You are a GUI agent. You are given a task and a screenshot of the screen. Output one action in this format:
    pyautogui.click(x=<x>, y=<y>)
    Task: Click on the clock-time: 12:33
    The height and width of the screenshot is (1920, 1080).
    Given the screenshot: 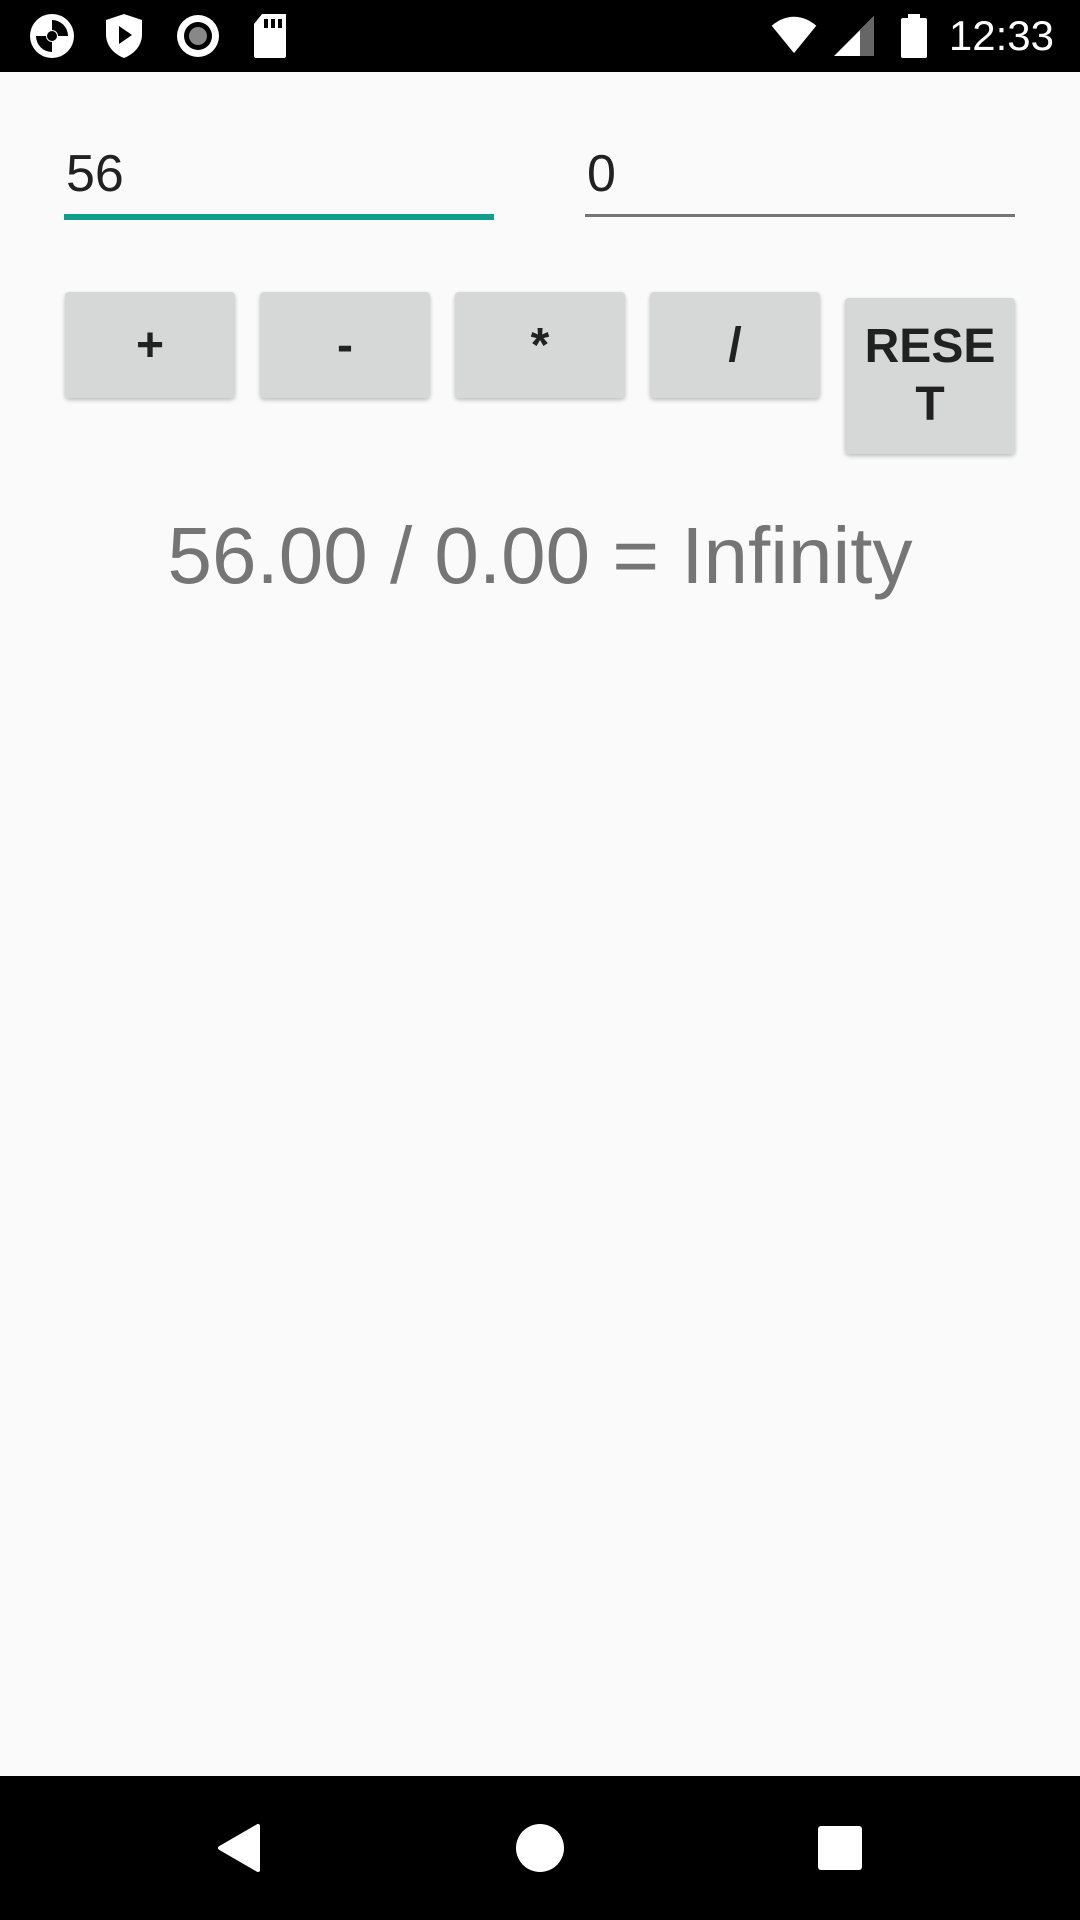 What is the action you would take?
    pyautogui.click(x=1001, y=35)
    